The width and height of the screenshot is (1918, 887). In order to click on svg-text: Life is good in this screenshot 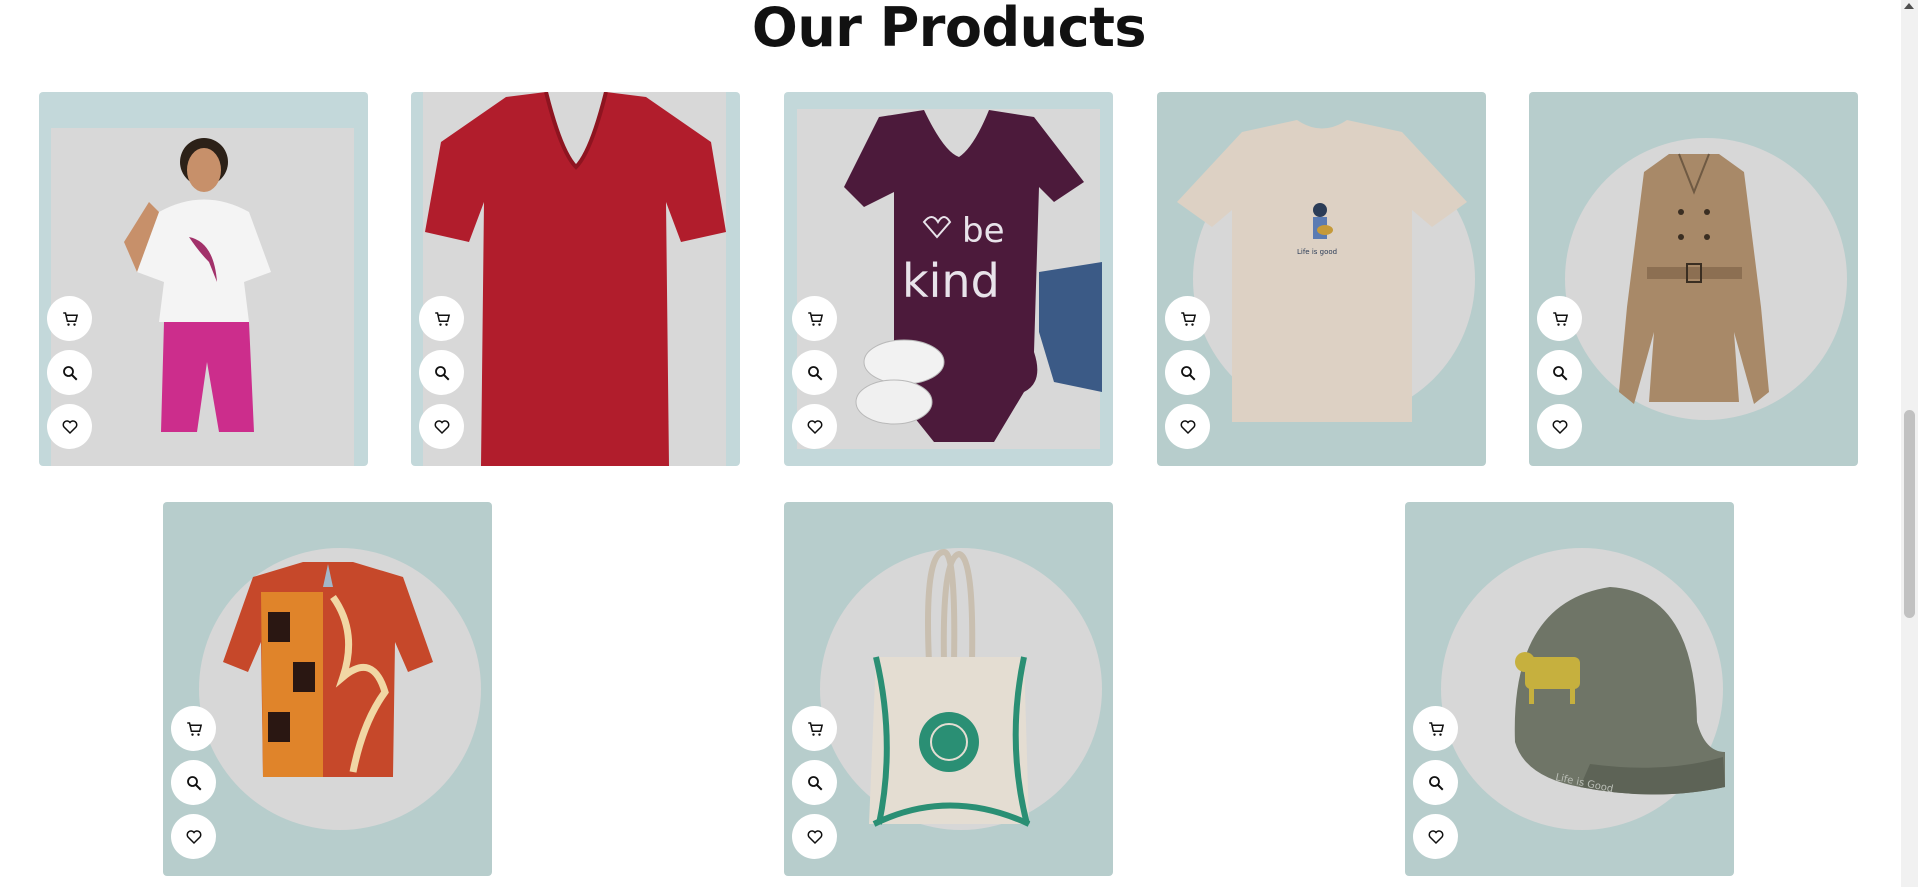, I will do `click(1317, 252)`.